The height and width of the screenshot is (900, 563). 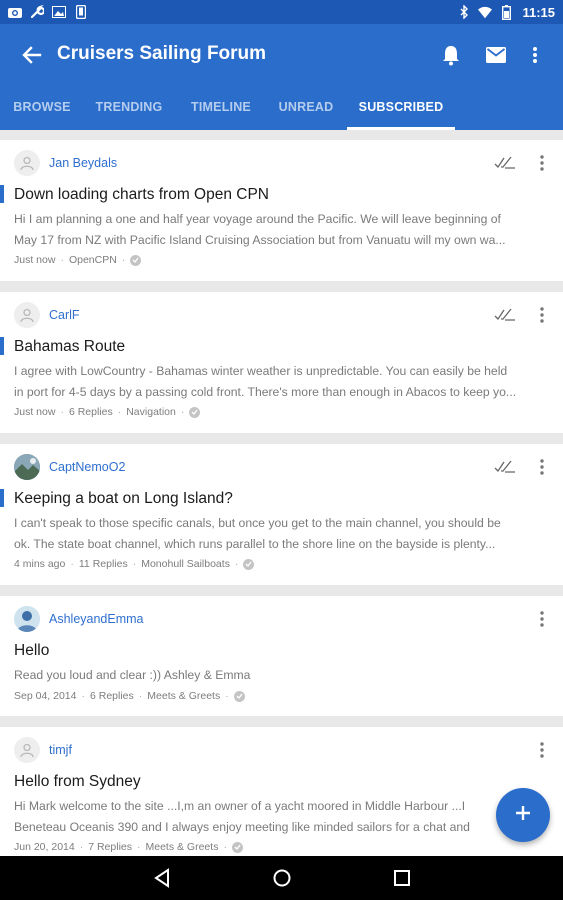 What do you see at coordinates (69, 347) in the screenshot?
I see `topic-title: Bahamas Route` at bounding box center [69, 347].